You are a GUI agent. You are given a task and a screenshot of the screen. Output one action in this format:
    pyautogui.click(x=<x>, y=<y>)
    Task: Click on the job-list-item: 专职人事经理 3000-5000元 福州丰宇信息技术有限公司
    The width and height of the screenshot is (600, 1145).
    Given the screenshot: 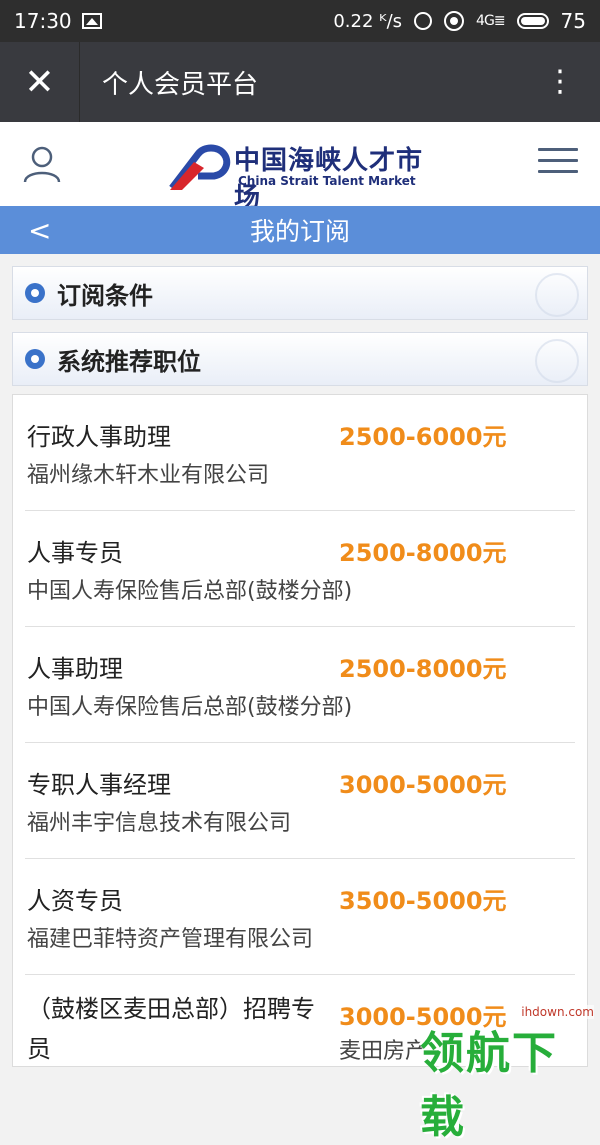 What is the action you would take?
    pyautogui.click(x=300, y=801)
    